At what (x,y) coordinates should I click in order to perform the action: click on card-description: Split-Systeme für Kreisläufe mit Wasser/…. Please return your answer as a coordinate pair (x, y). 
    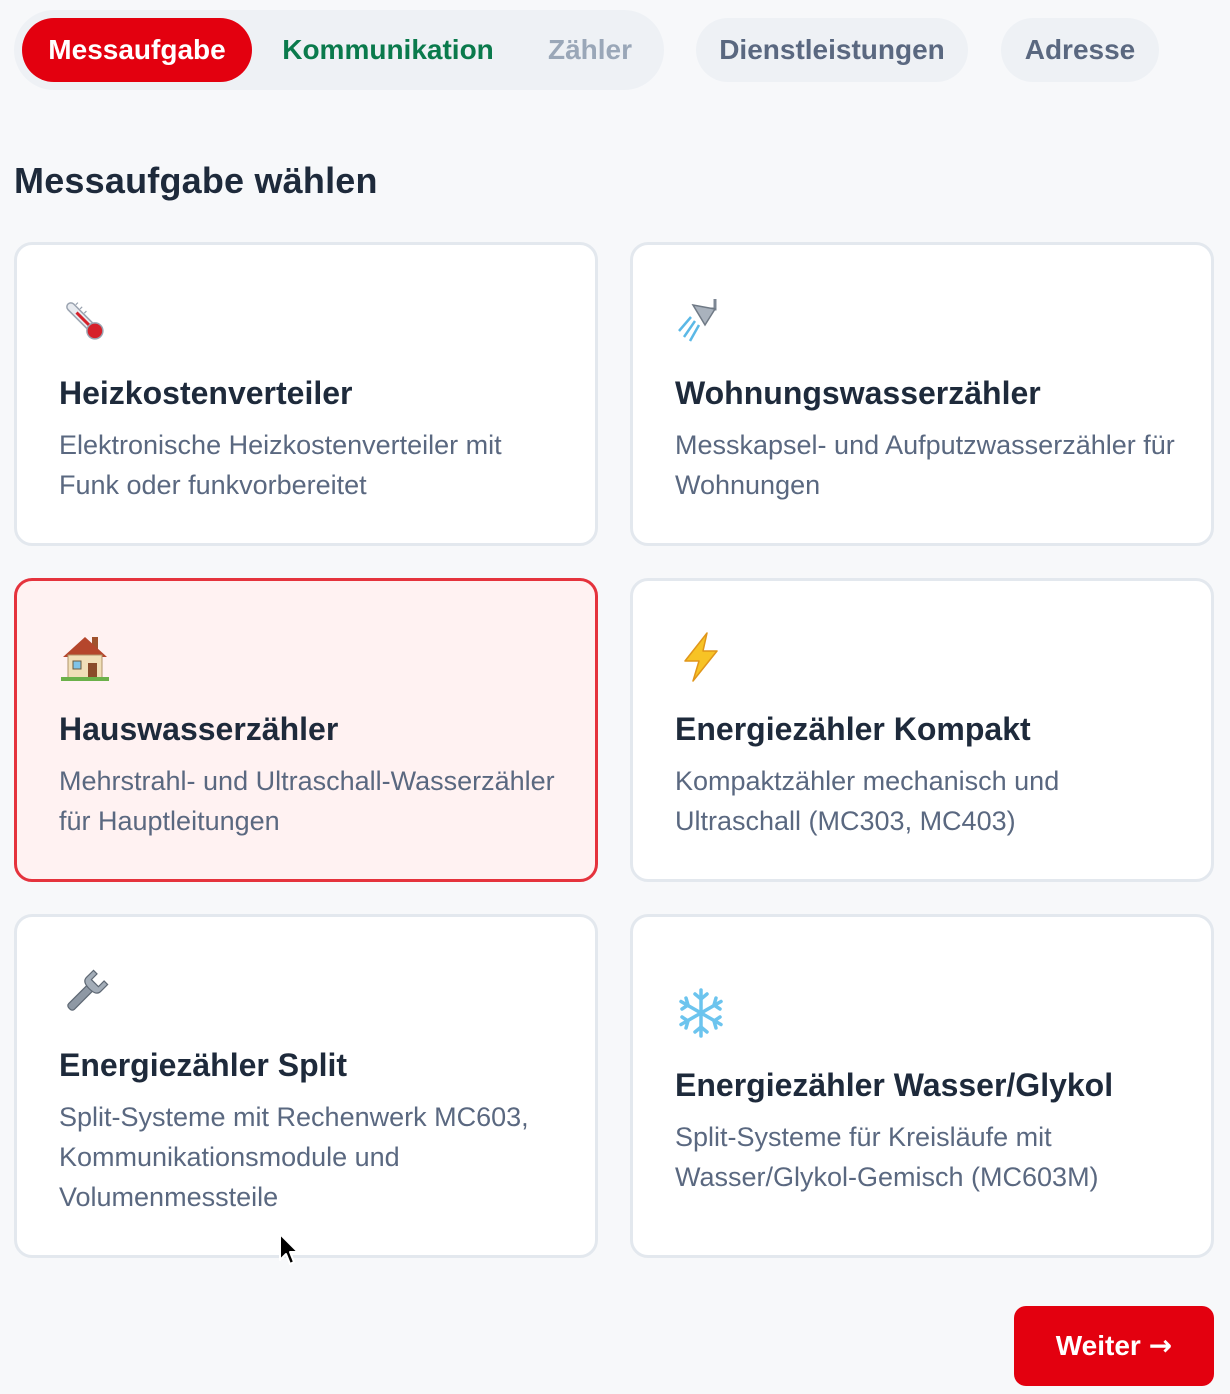
    Looking at the image, I should click on (887, 1157).